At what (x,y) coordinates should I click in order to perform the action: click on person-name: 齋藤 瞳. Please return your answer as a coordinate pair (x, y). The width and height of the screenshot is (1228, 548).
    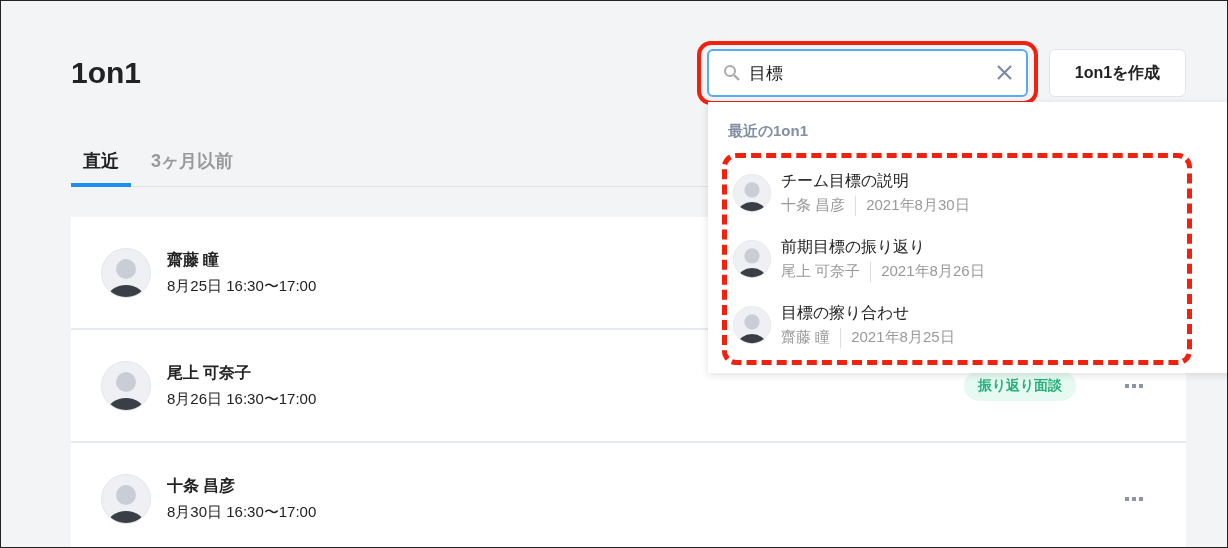
    Looking at the image, I should click on (193, 259).